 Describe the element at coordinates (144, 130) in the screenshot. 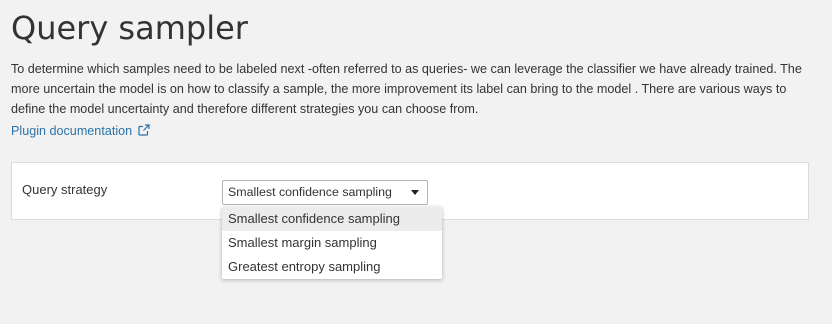

I see `external-link-icon` at that location.